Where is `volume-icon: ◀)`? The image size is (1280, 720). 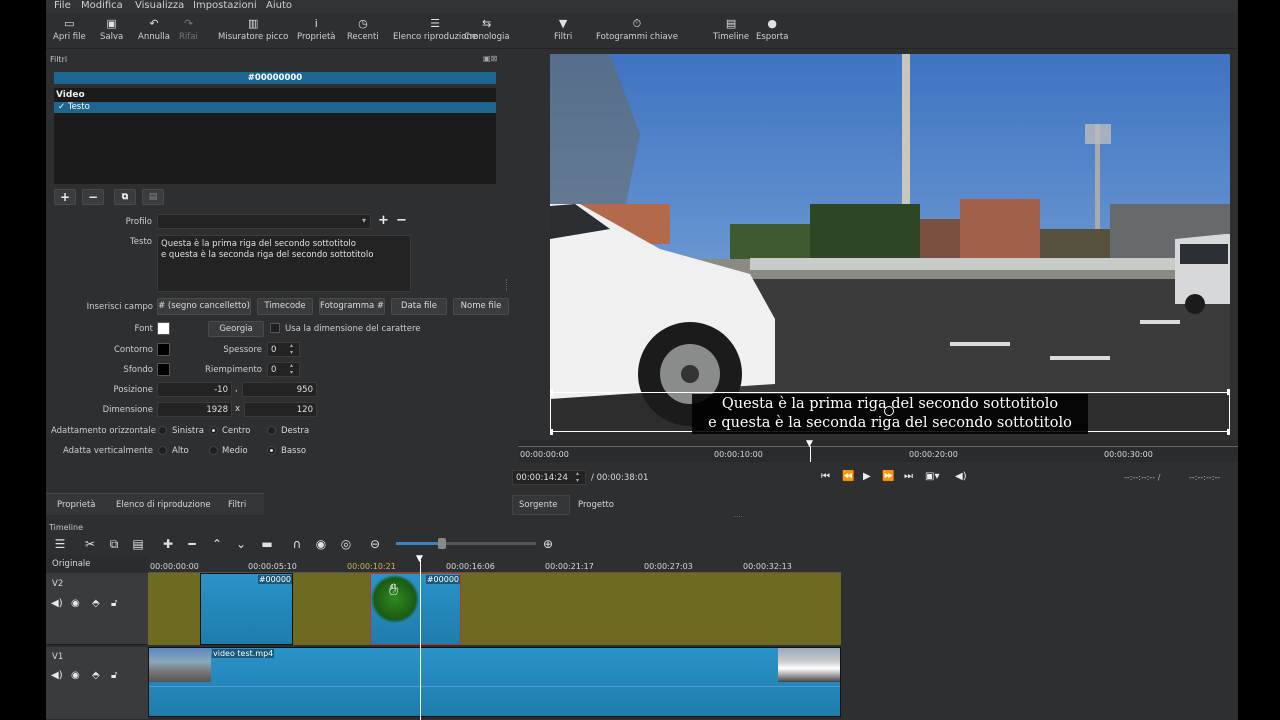
volume-icon: ◀) is located at coordinates (961, 476).